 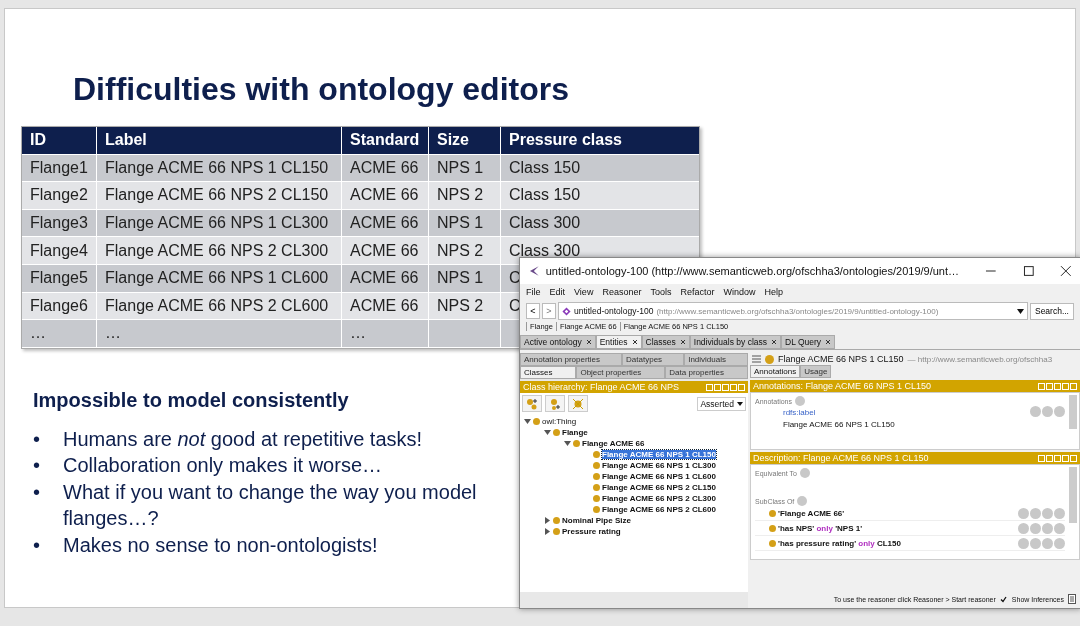 I want to click on tab: Usage, so click(x=816, y=371).